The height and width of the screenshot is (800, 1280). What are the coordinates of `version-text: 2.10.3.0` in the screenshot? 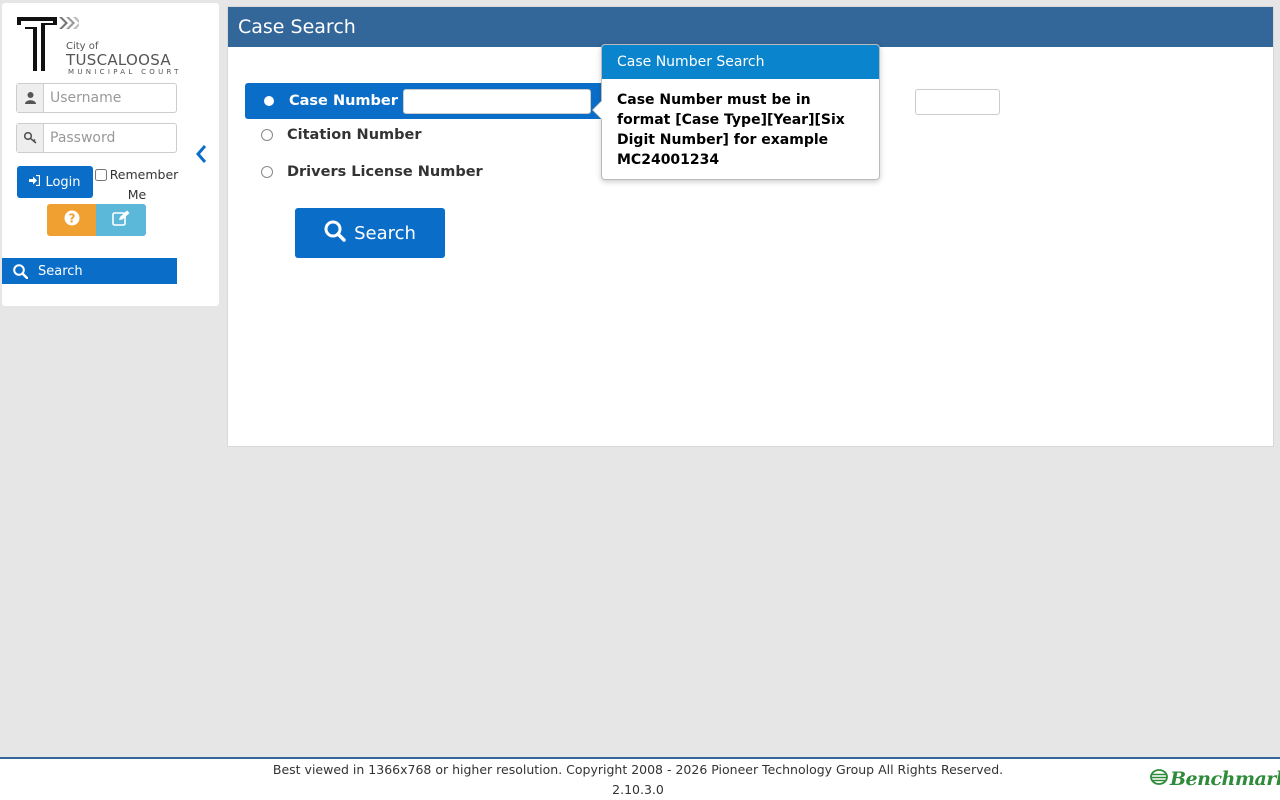 It's located at (638, 789).